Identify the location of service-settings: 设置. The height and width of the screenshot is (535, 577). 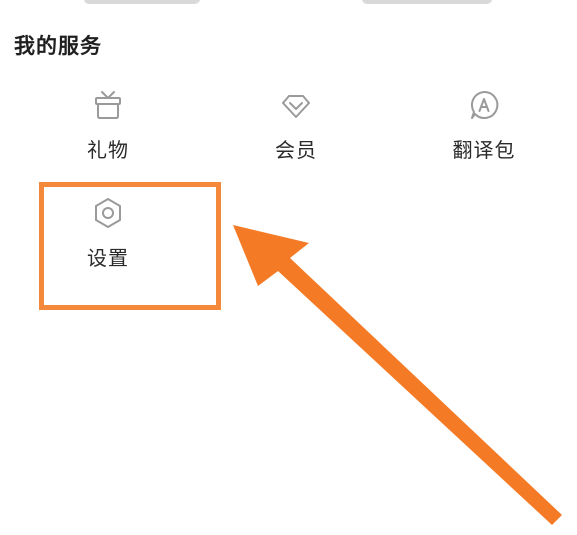
(108, 244).